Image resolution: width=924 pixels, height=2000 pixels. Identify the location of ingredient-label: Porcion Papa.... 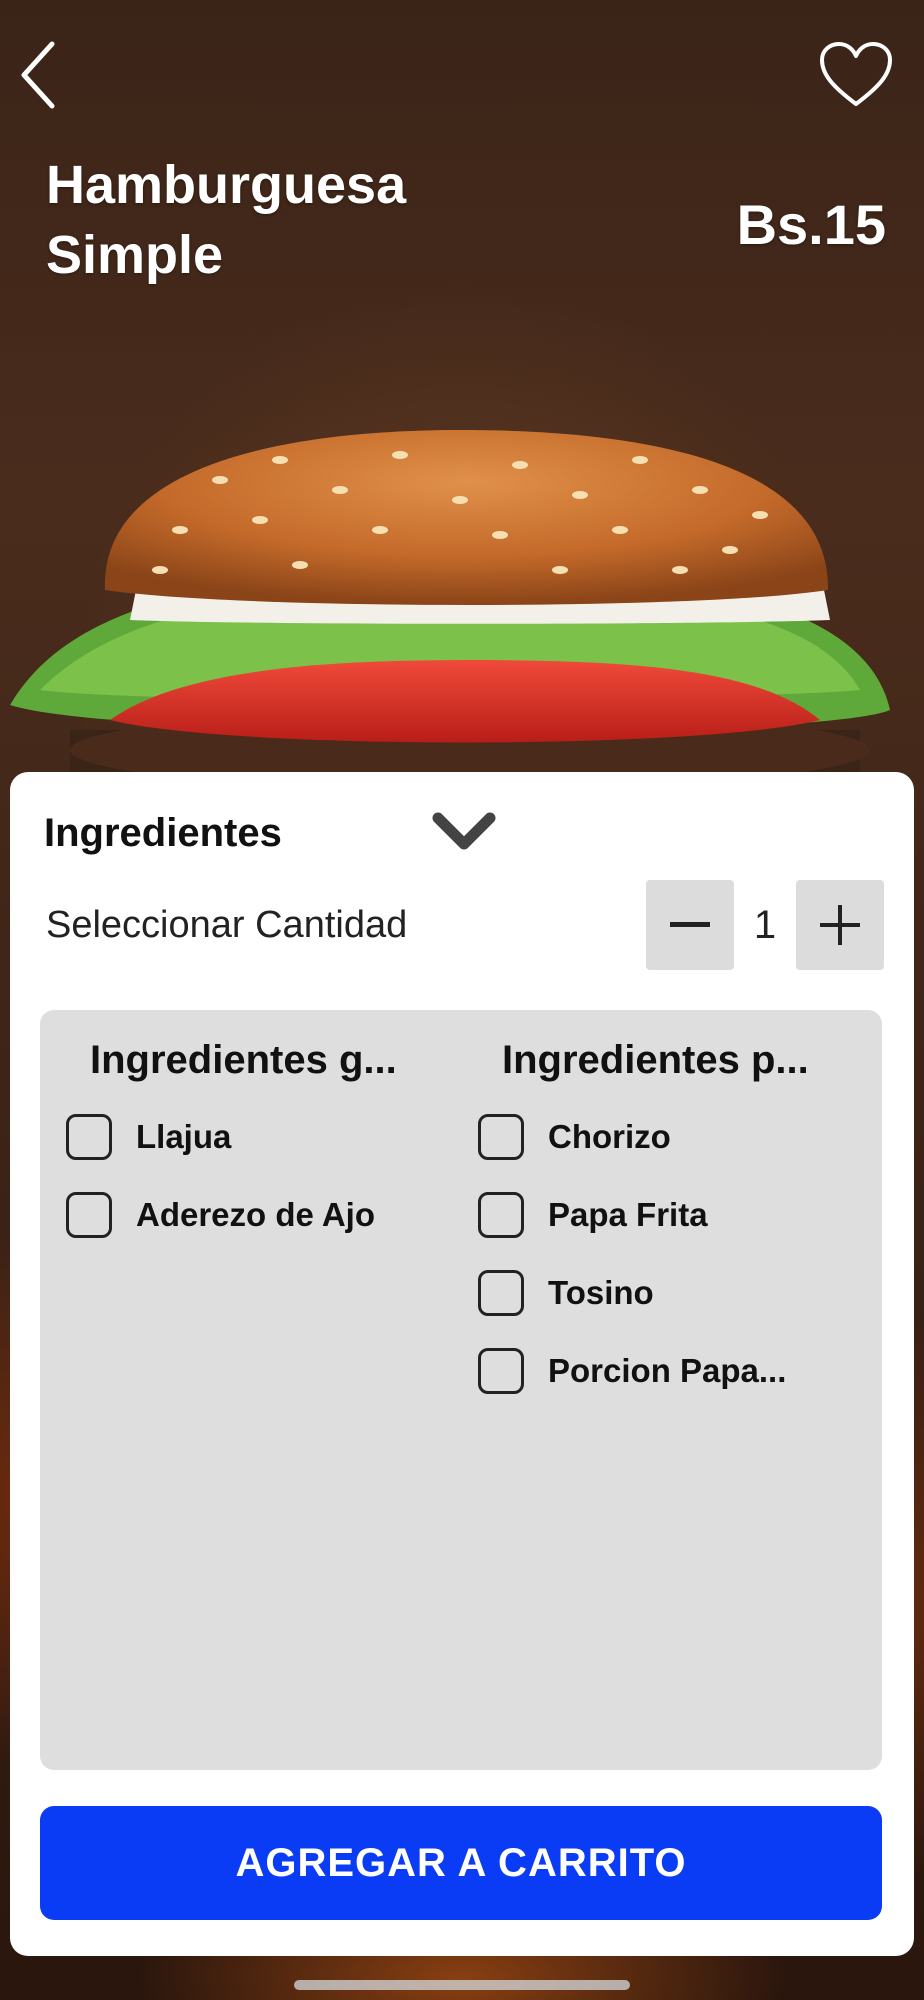
(667, 1370).